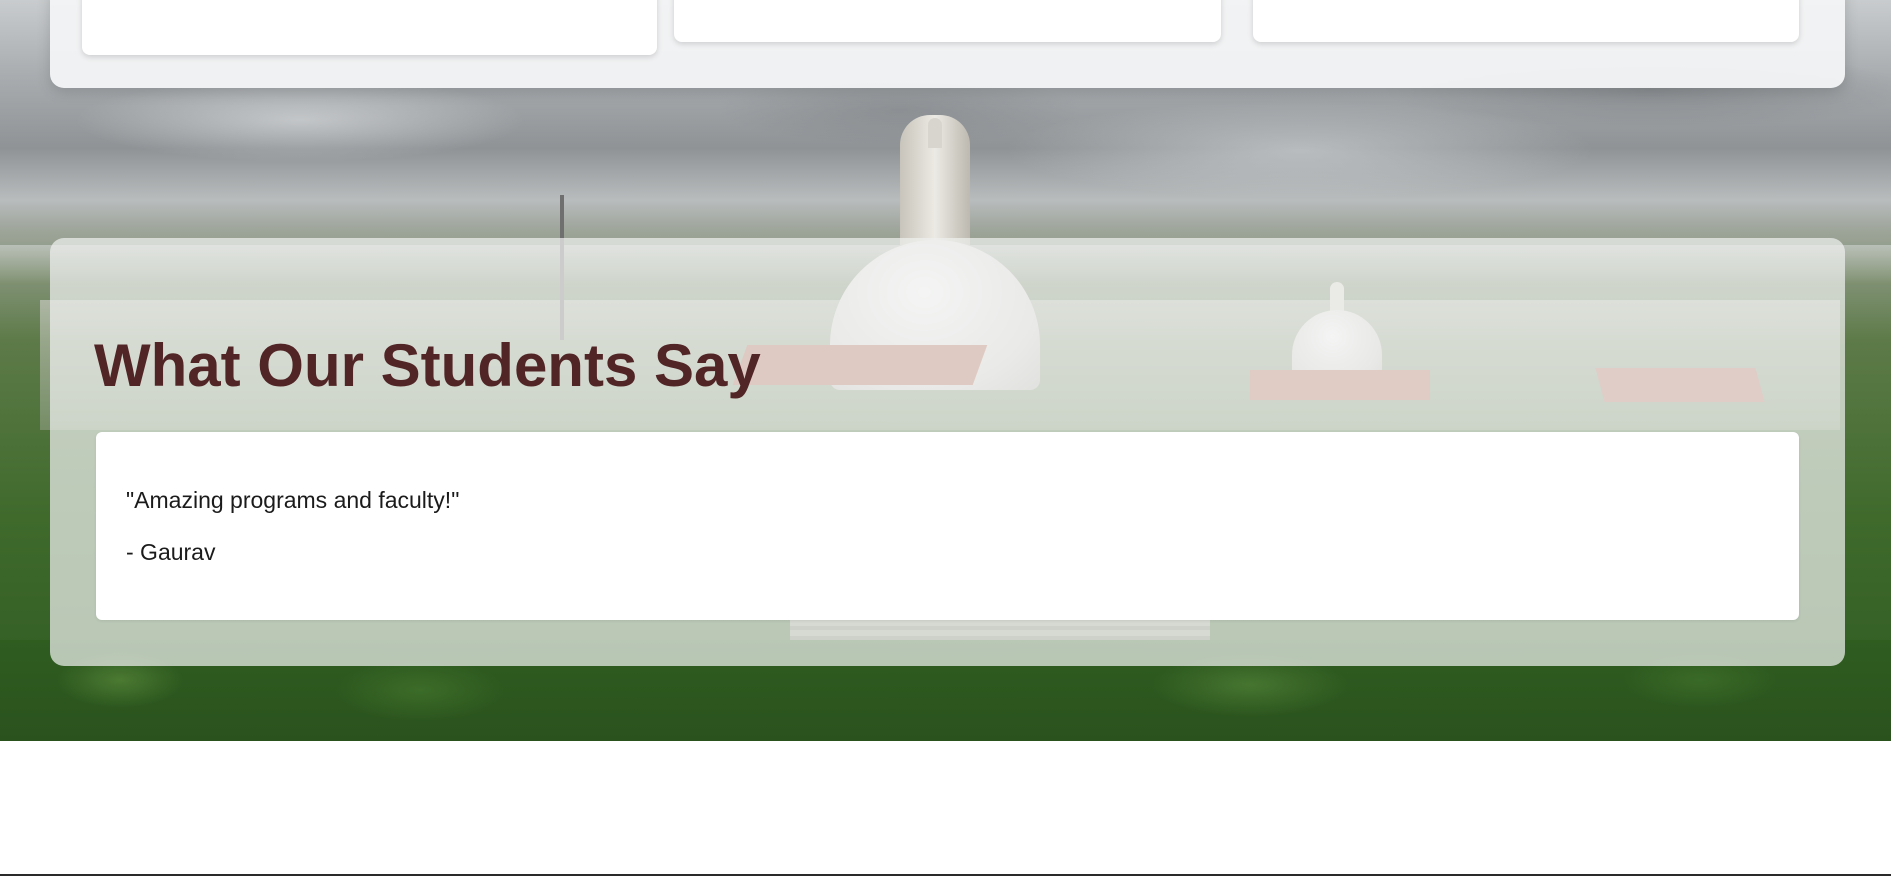 The height and width of the screenshot is (876, 1891). What do you see at coordinates (171, 552) in the screenshot?
I see `testimonial-author: - Gaurav` at bounding box center [171, 552].